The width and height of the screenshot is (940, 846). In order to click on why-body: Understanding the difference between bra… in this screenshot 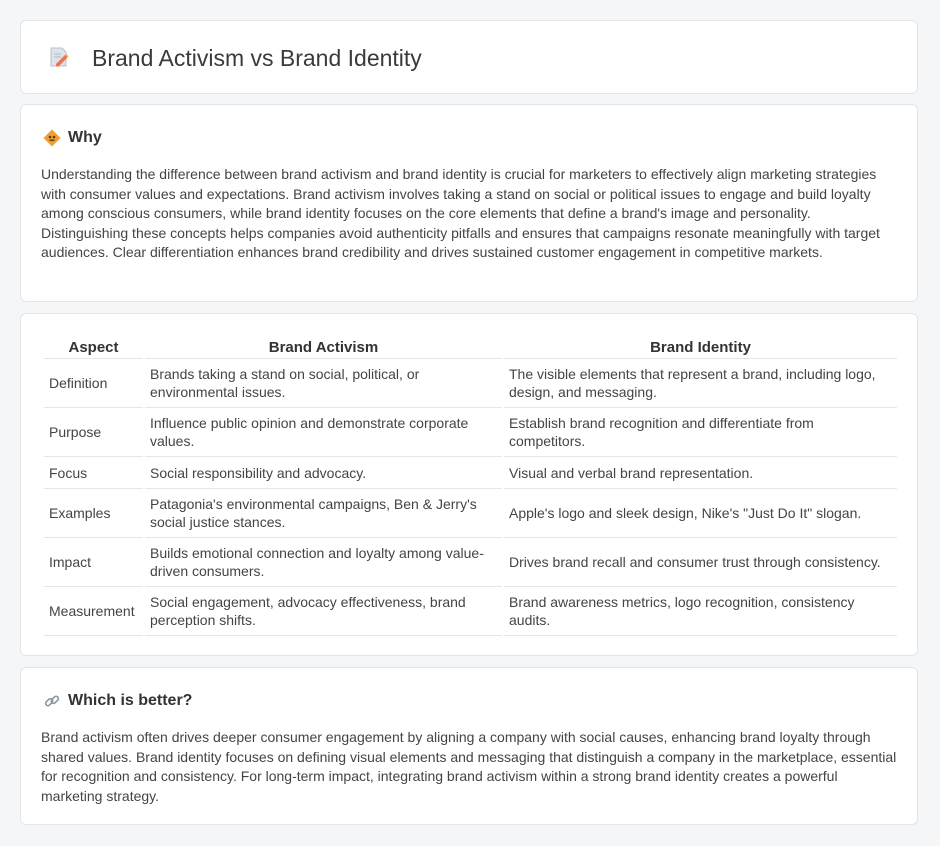, I will do `click(460, 213)`.